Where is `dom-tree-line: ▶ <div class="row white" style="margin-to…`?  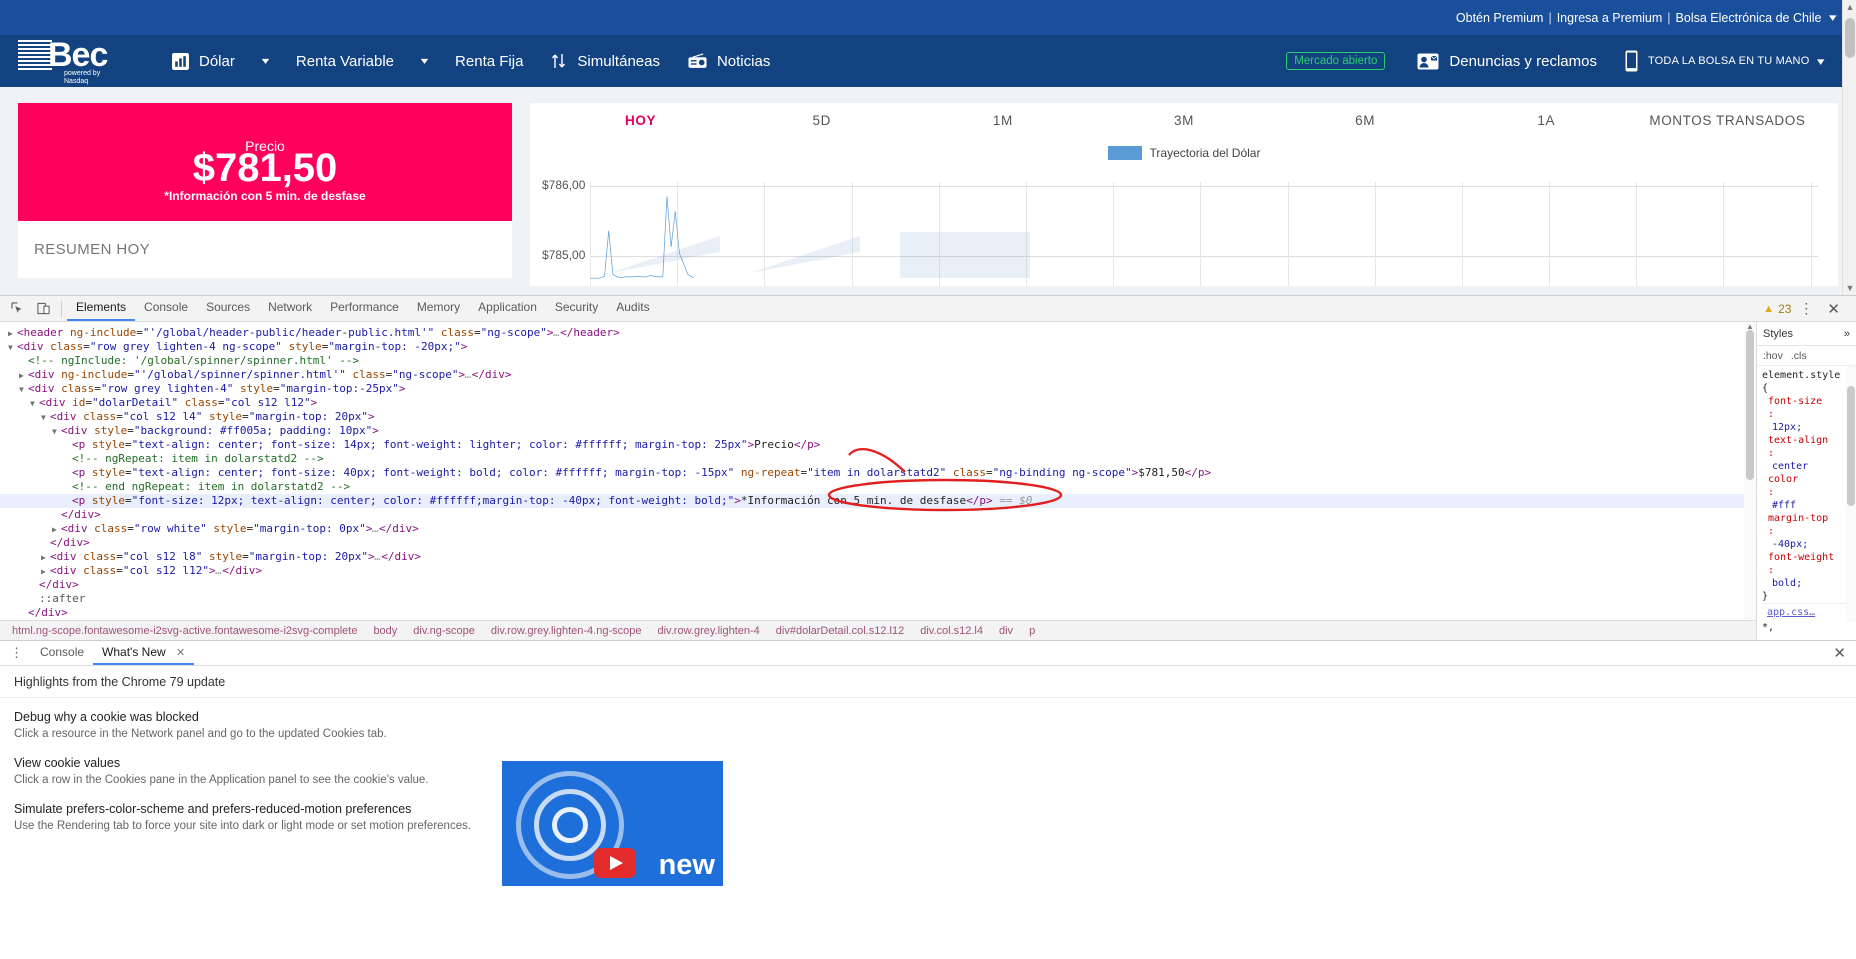
dom-tree-line: ▶ <div class="row white" style="margin-to… is located at coordinates (878, 529).